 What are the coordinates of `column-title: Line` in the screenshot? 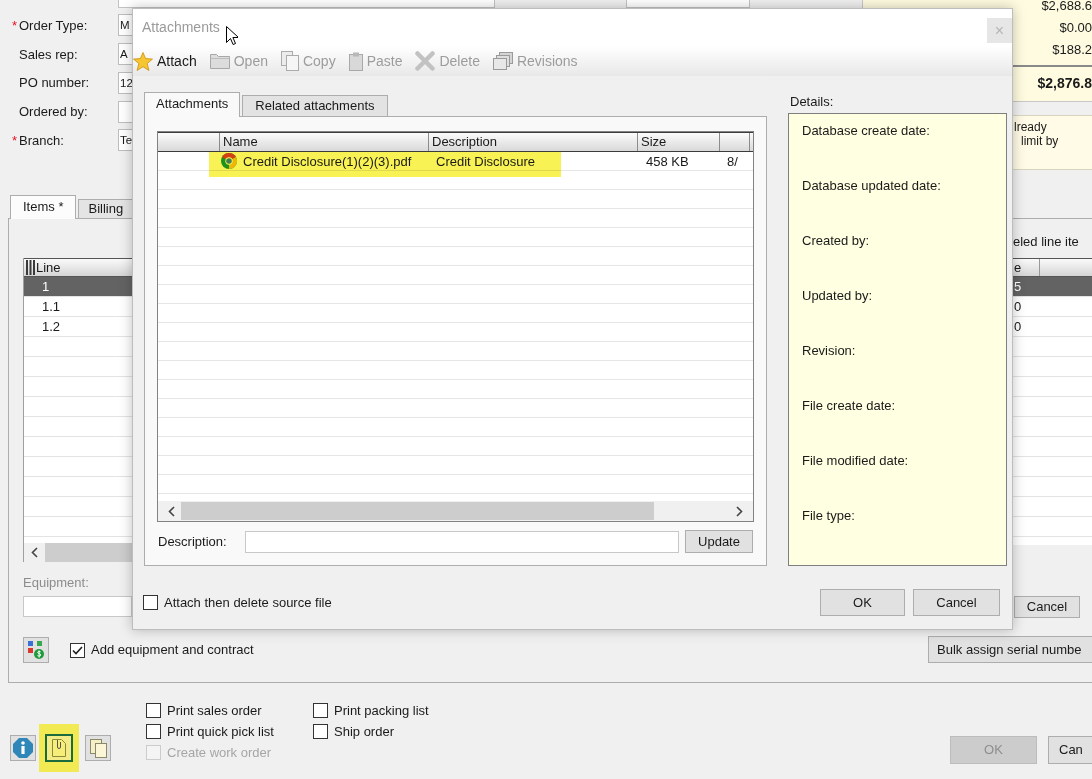 It's located at (48, 267).